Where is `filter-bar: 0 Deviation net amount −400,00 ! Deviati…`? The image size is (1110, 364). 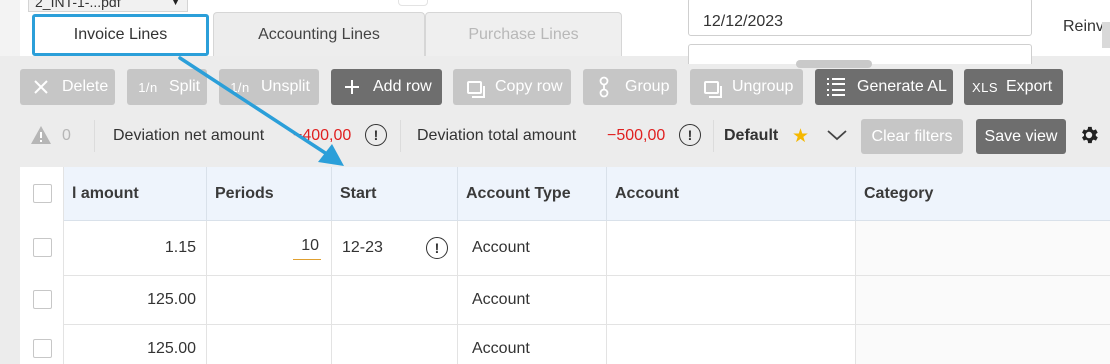
filter-bar: 0 Deviation net amount −400,00 ! Deviati… is located at coordinates (565, 136).